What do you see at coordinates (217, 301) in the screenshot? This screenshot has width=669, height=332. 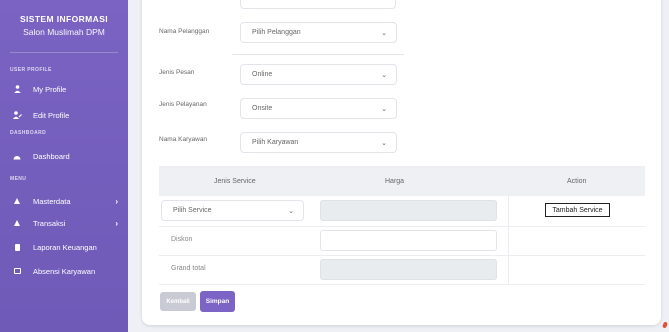 I see `simpan-button: Simpan` at bounding box center [217, 301].